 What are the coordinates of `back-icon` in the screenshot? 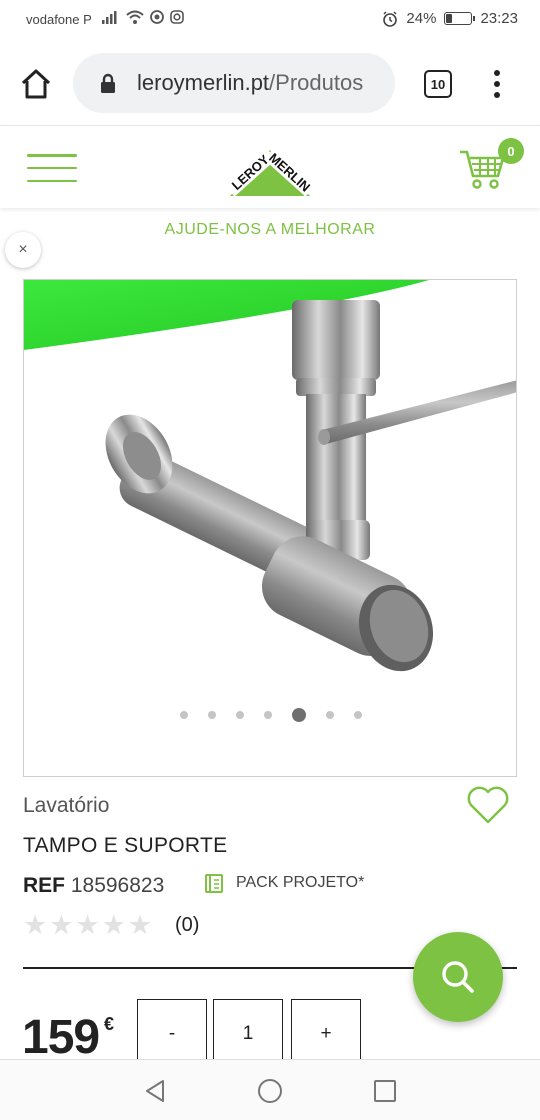 It's located at (155, 1091).